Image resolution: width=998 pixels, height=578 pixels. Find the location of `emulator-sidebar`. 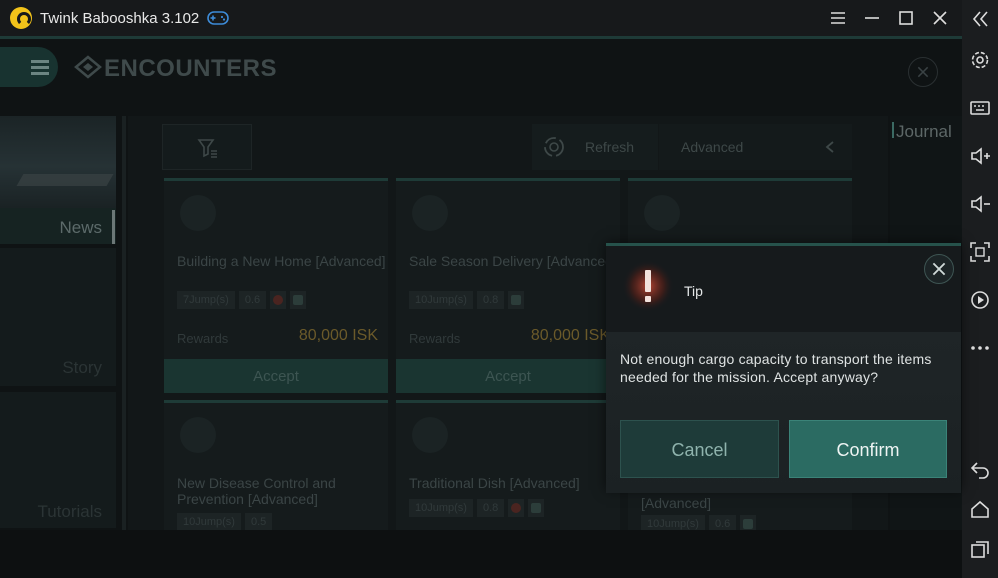

emulator-sidebar is located at coordinates (980, 289).